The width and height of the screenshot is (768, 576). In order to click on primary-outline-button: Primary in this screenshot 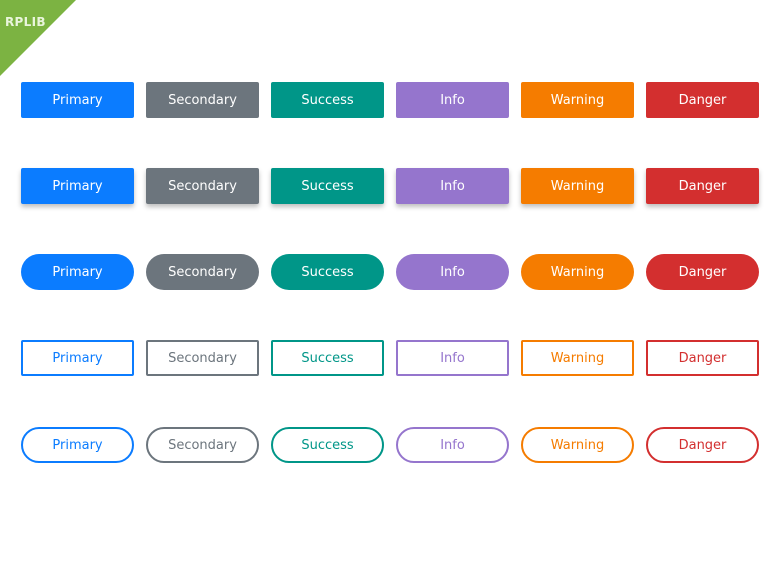, I will do `click(77, 358)`.